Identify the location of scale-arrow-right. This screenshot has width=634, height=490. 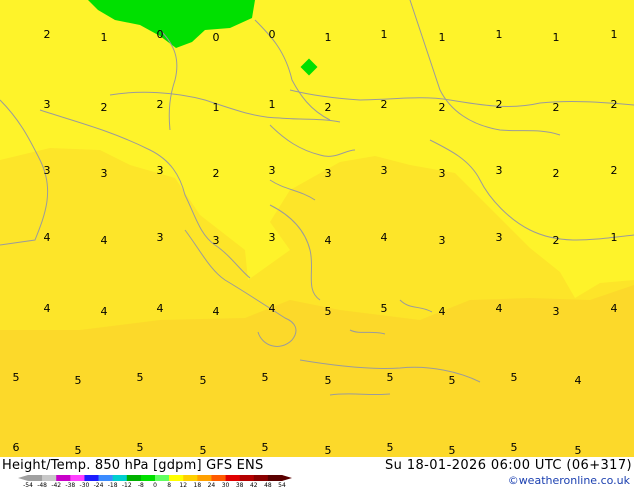
(287, 478).